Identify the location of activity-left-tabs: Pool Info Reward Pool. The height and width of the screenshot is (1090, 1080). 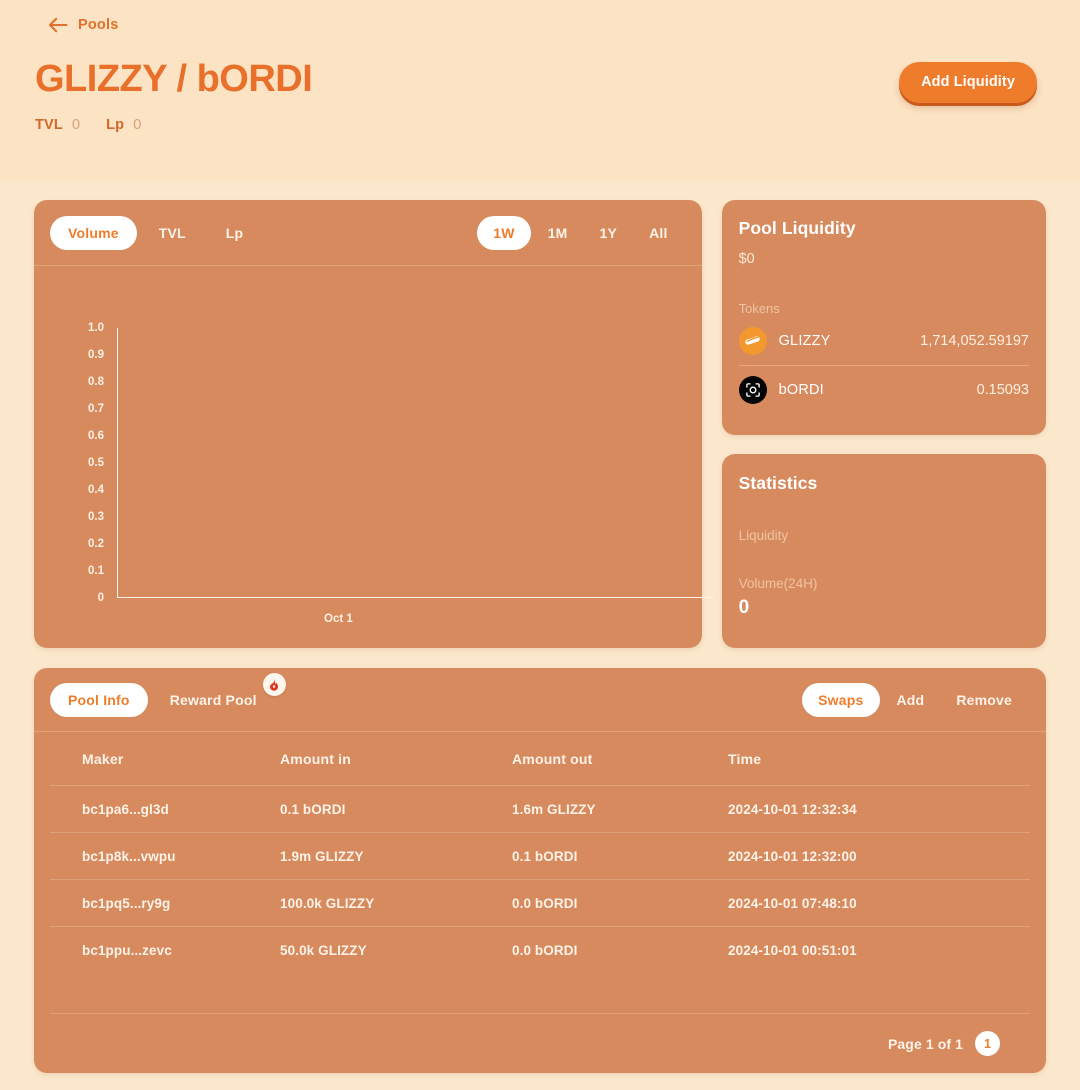
(168, 694).